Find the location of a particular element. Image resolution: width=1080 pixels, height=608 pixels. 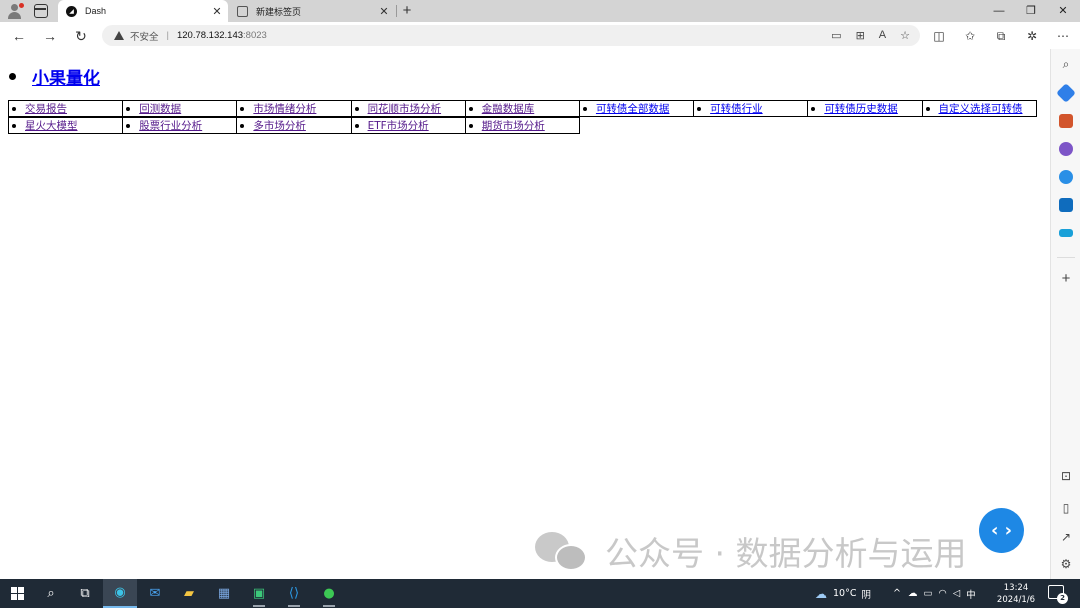

terminal-app-icon: ▣ is located at coordinates (259, 593).